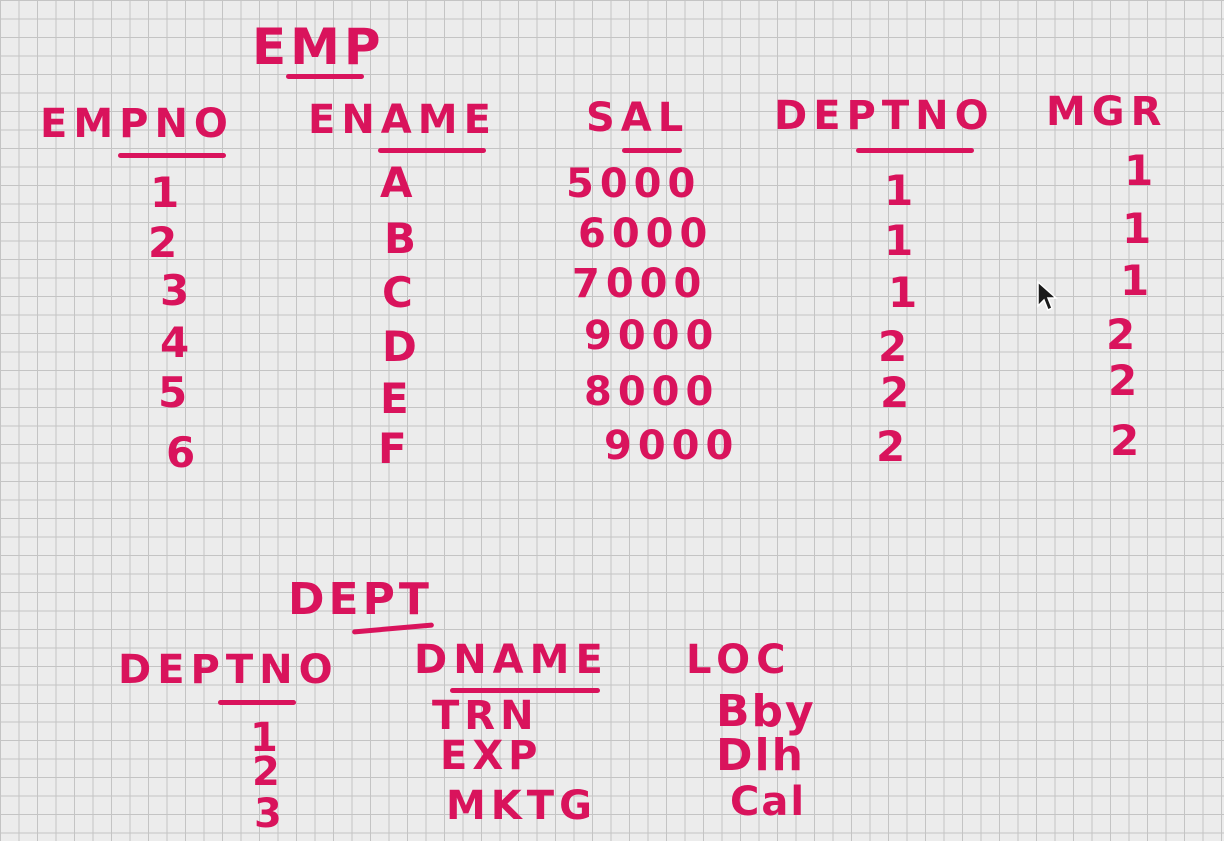 This screenshot has width=1224, height=841. Describe the element at coordinates (511, 660) in the screenshot. I see `dept-header-dname: DNAME` at that location.